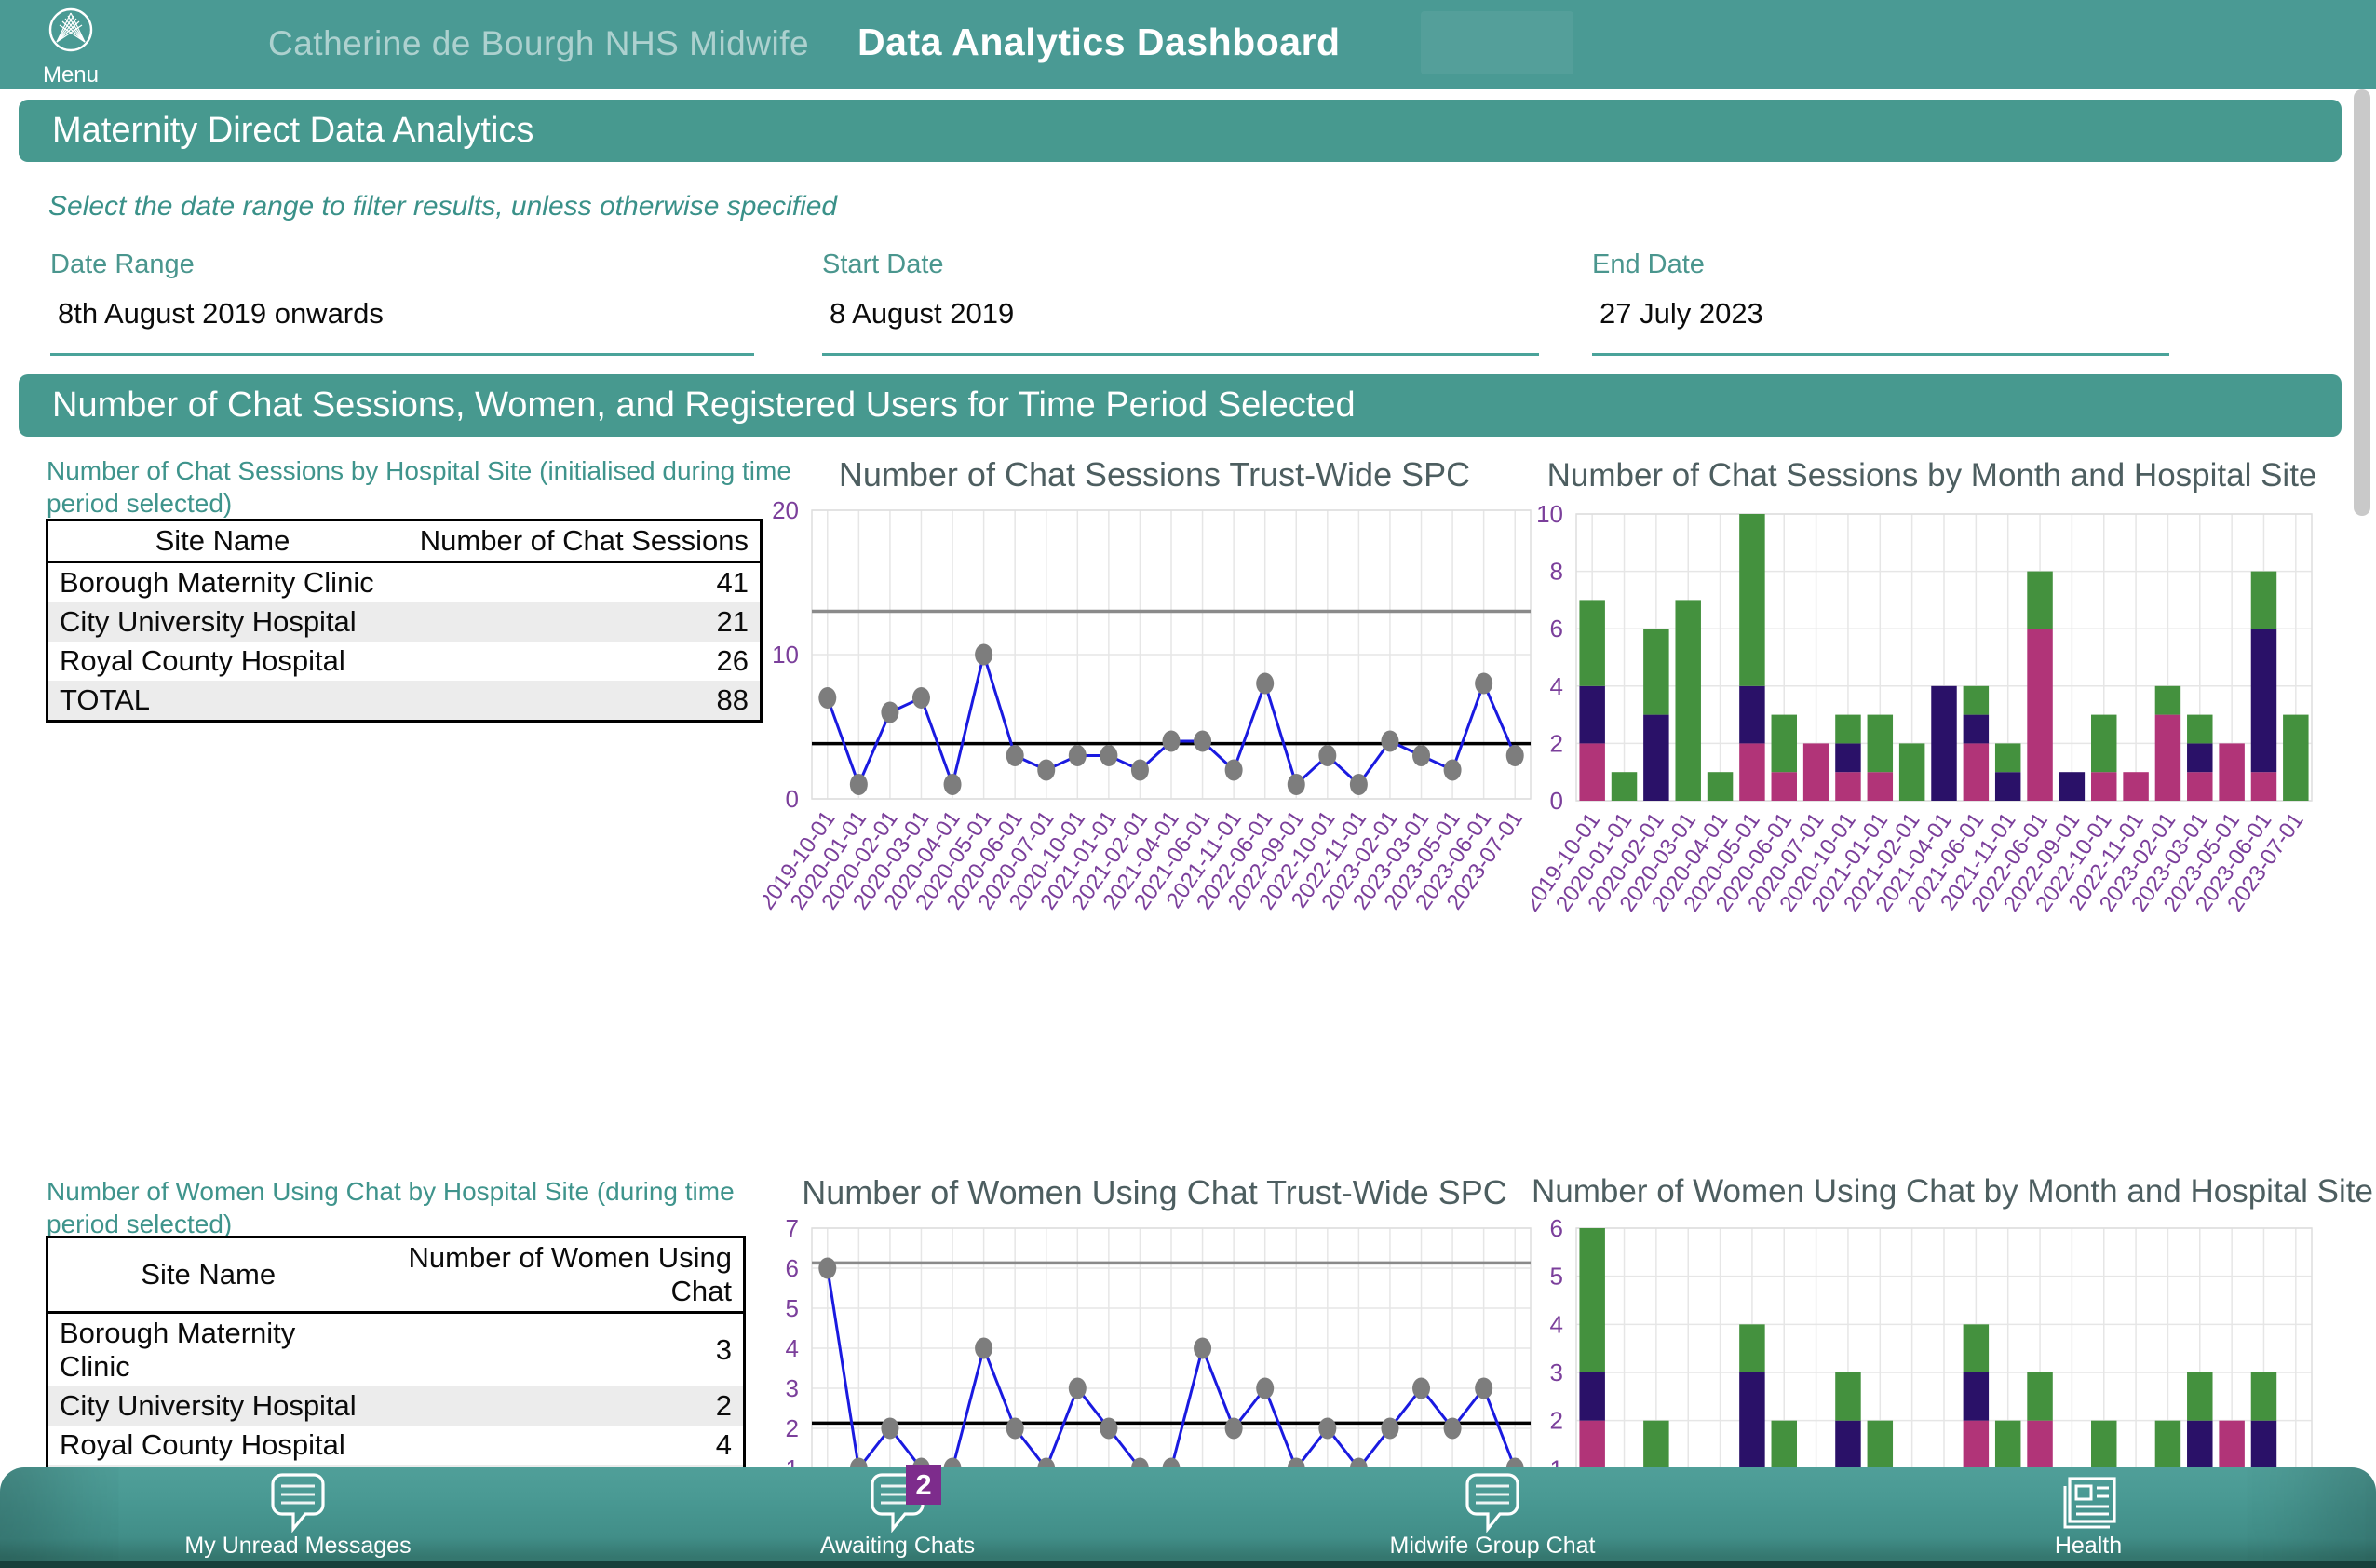  I want to click on menu-button: Menu, so click(70, 46).